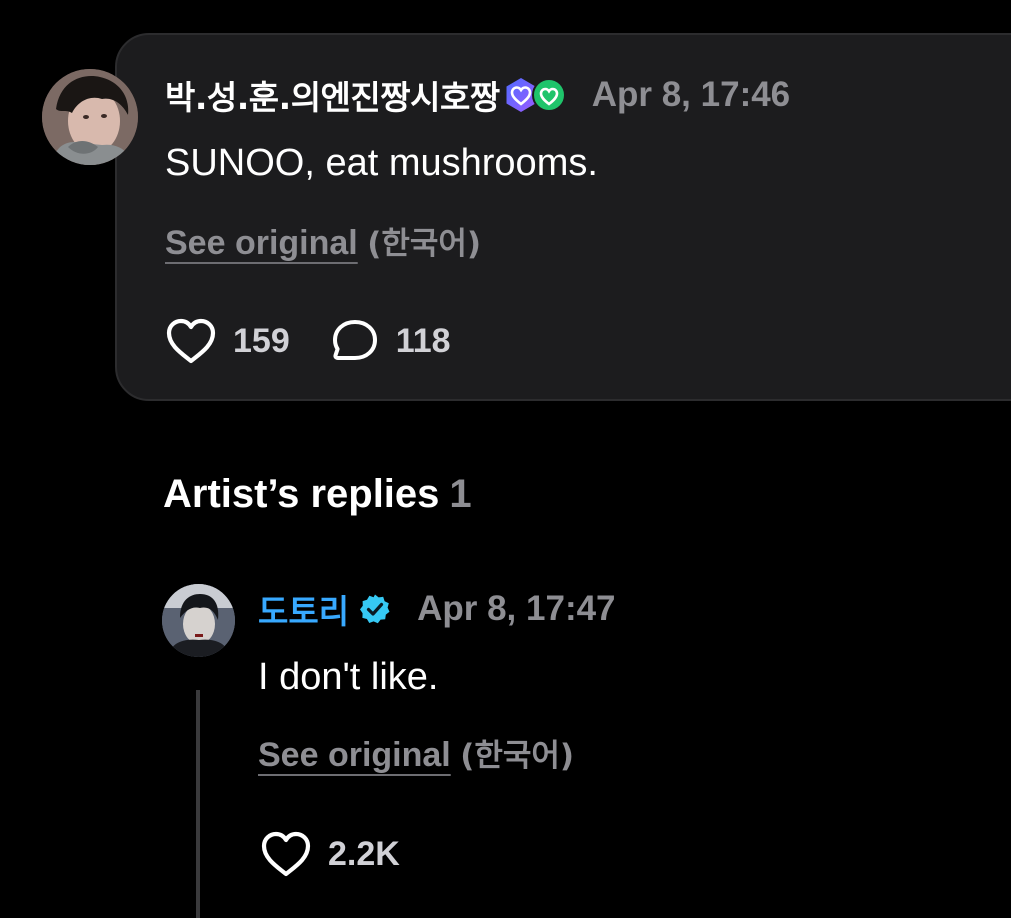 The width and height of the screenshot is (1011, 918). I want to click on artist-replies-heading: Artist’s replies 1, so click(317, 494).